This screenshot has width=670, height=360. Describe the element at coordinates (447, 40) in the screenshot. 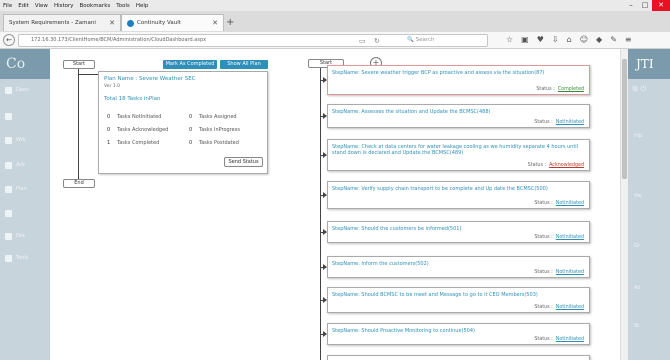

I see `search-input: 🔍 Search` at that location.